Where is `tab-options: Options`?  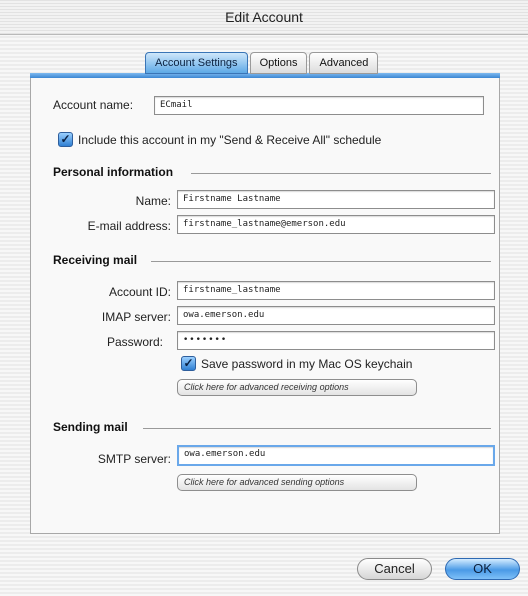
tab-options: Options is located at coordinates (278, 63).